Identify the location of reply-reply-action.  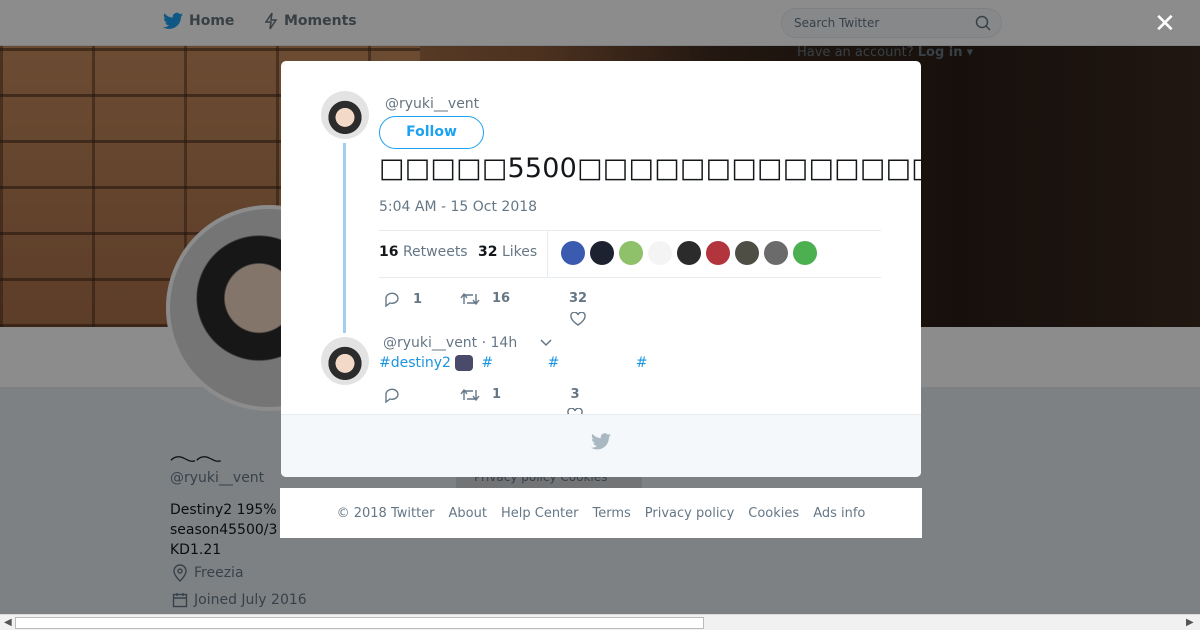
(392, 395).